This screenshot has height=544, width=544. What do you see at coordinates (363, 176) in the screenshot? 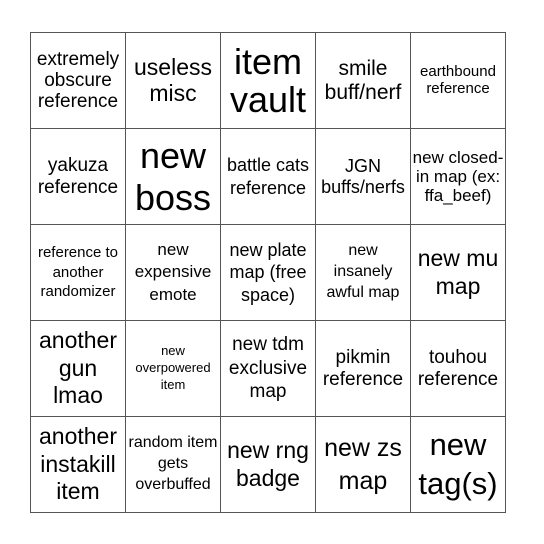
I see `bingo-cell: JGN buffs/nerfs` at bounding box center [363, 176].